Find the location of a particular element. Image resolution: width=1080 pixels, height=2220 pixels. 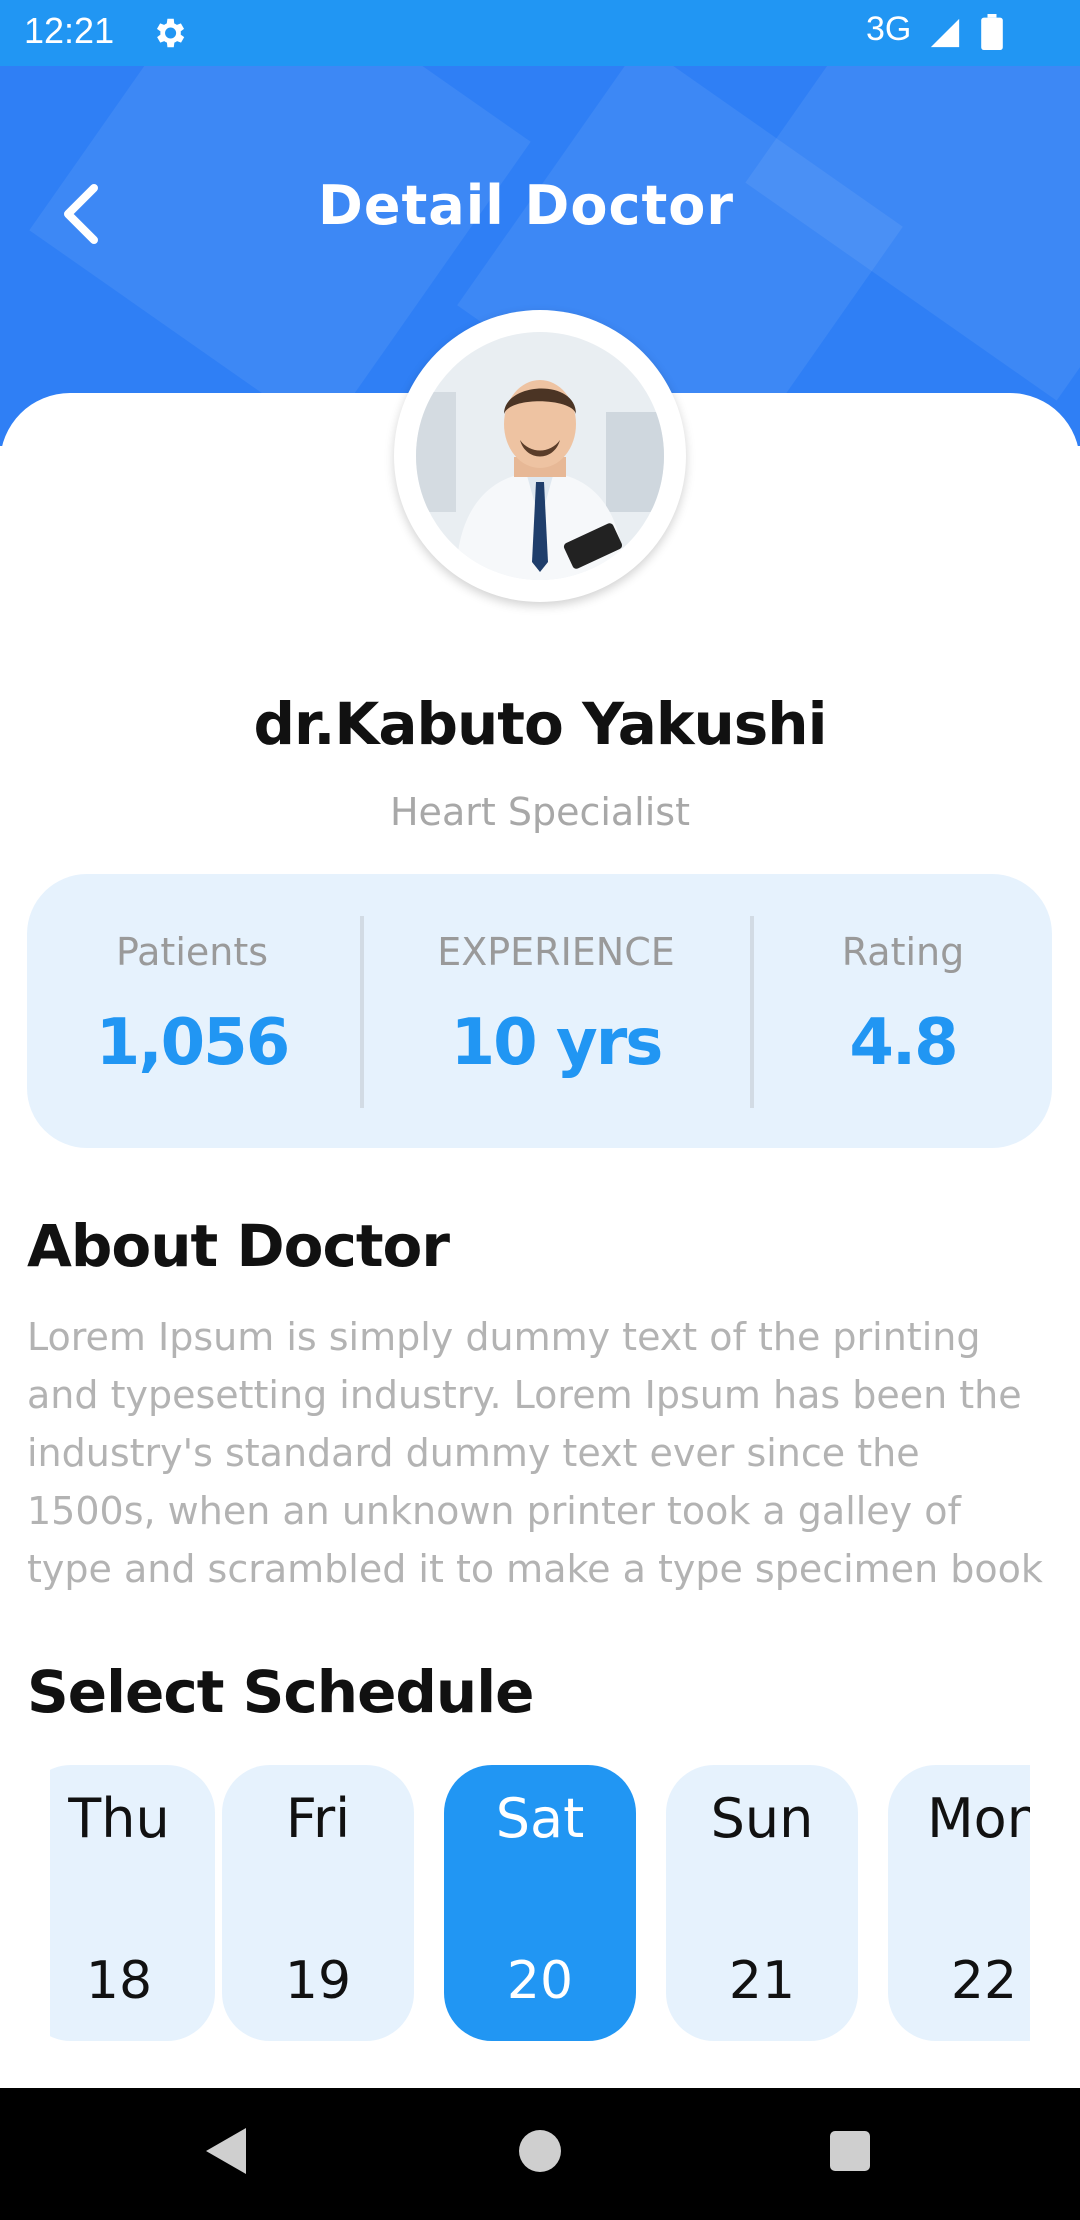

stat-value: 10 yrs is located at coordinates (557, 1043).